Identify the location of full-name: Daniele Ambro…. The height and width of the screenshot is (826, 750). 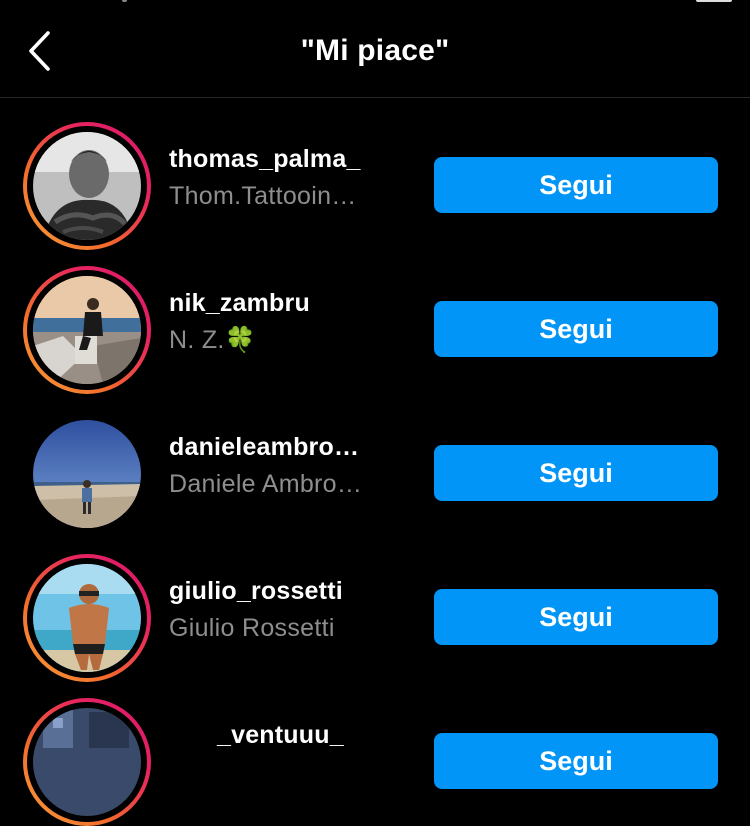
(266, 484).